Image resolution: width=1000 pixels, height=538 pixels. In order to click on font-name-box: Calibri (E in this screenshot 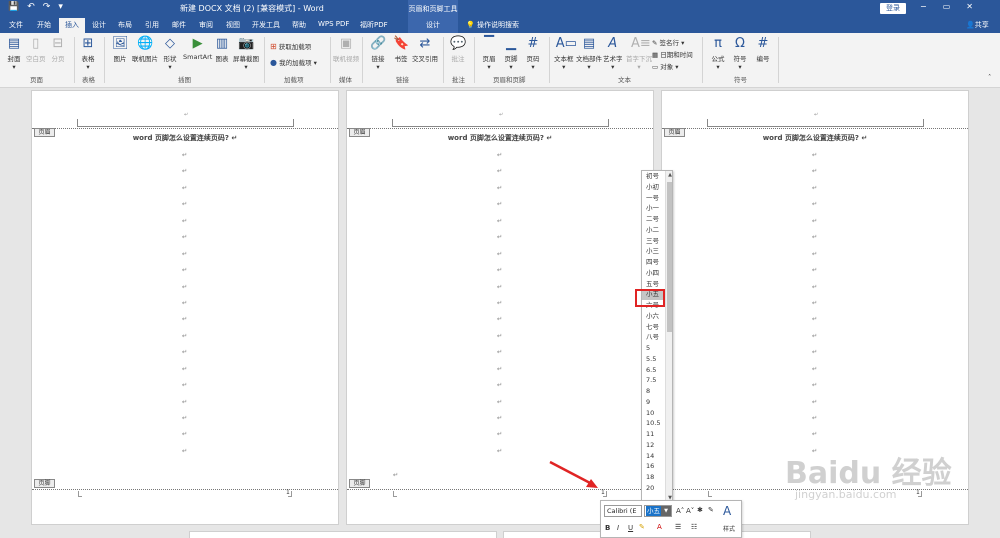, I will do `click(623, 511)`.